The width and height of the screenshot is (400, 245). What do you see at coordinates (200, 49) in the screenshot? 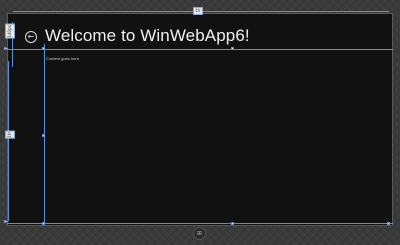
I see `grid-guide-header` at bounding box center [200, 49].